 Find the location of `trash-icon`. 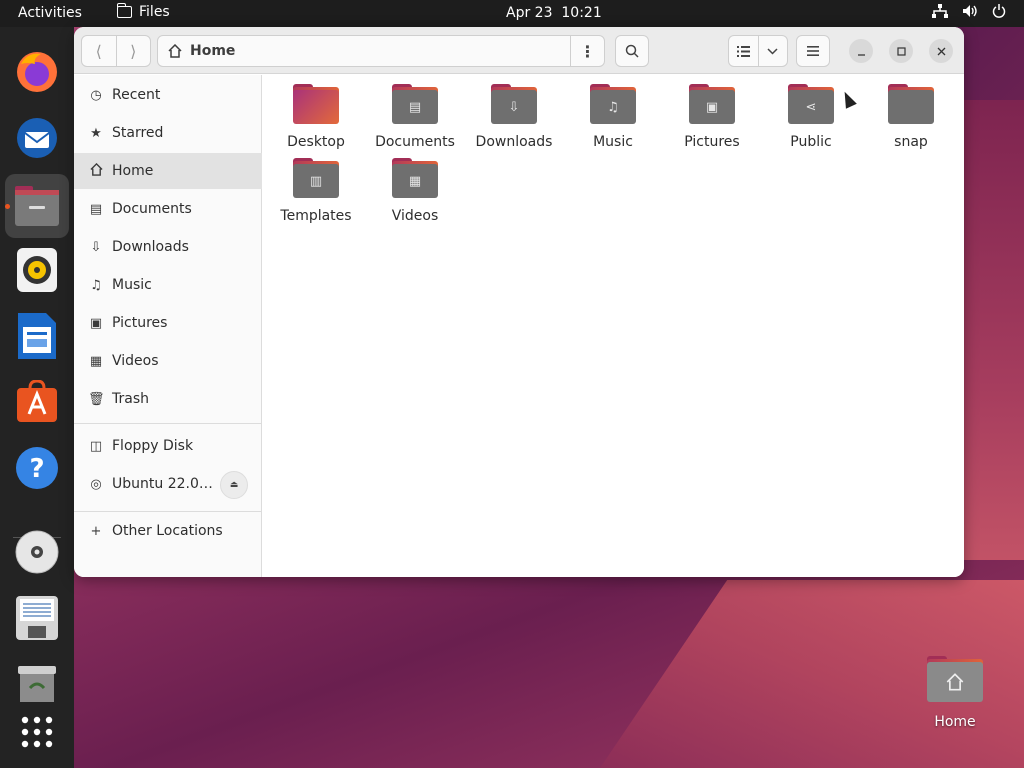

trash-icon is located at coordinates (37, 684).